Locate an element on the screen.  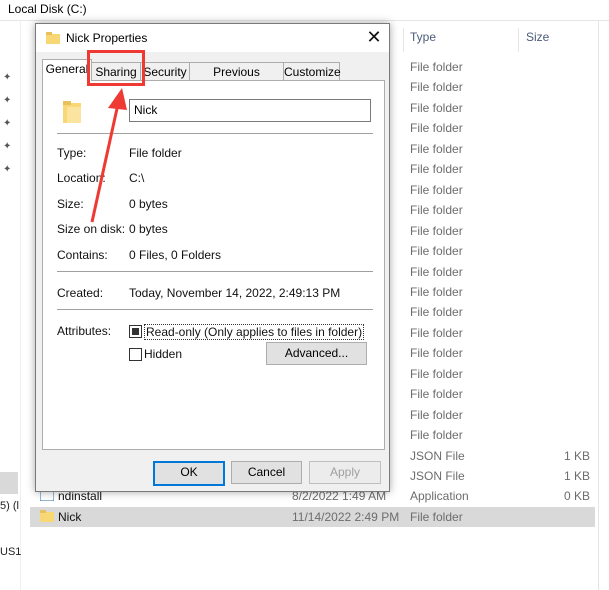
arrow-shaft is located at coordinates (105, 163).